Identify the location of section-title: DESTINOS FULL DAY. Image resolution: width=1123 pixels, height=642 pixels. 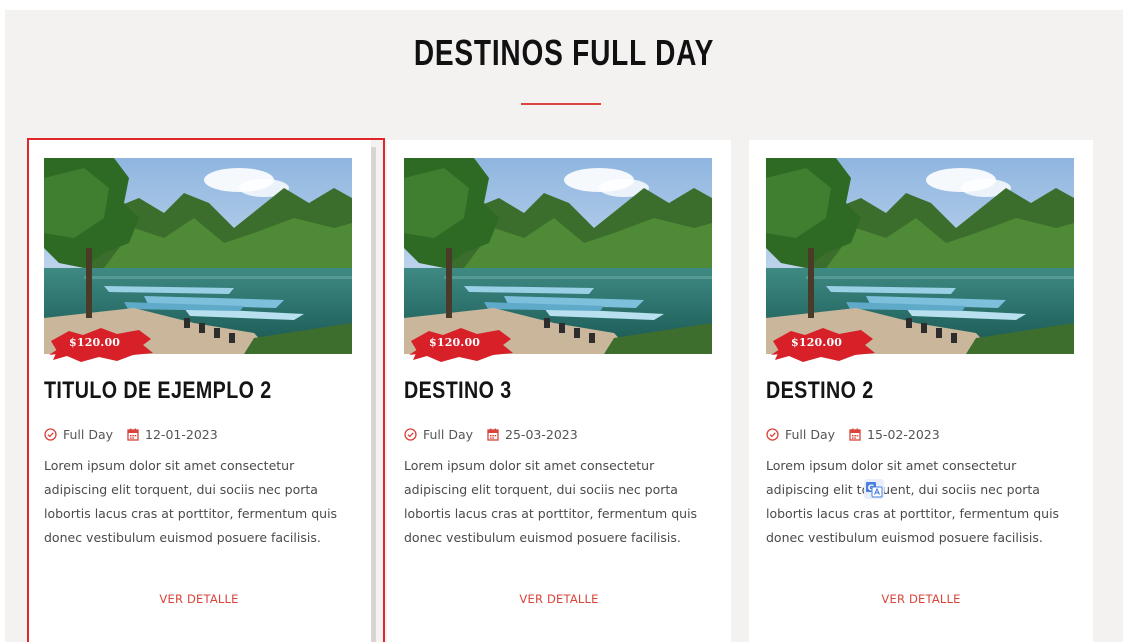
(564, 52).